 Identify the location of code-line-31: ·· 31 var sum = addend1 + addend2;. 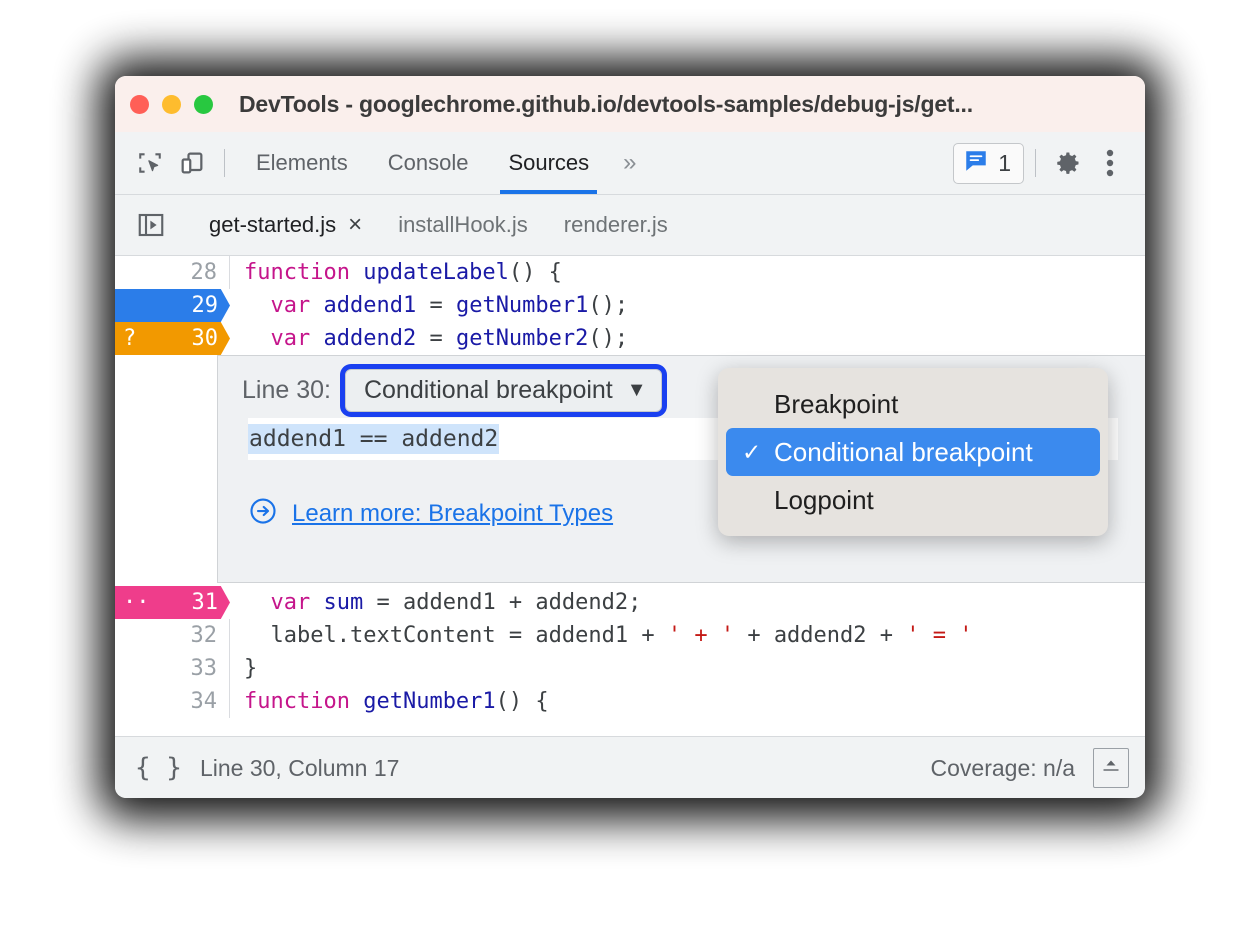
(630, 602).